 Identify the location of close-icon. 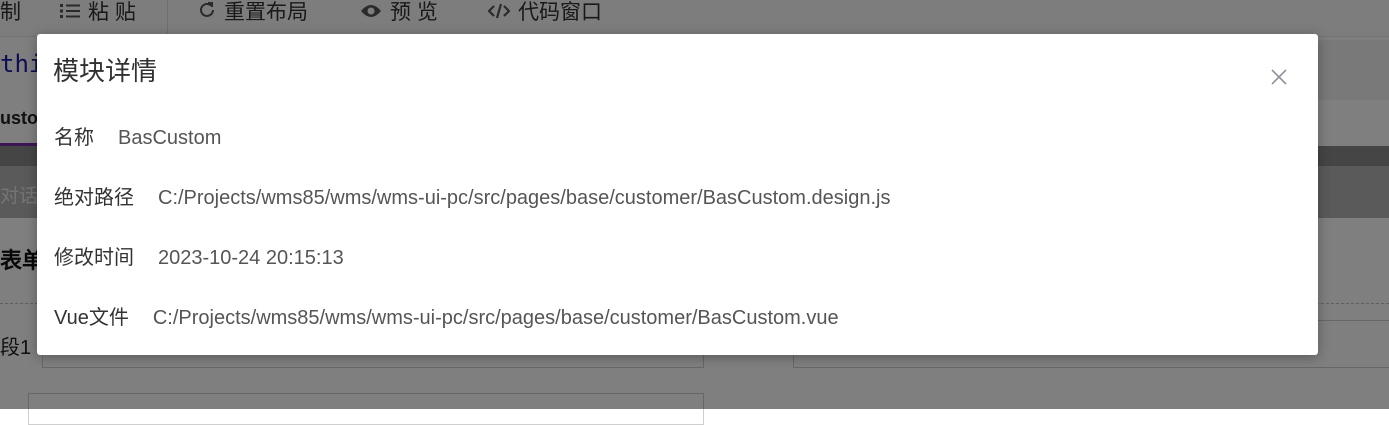
(1279, 77).